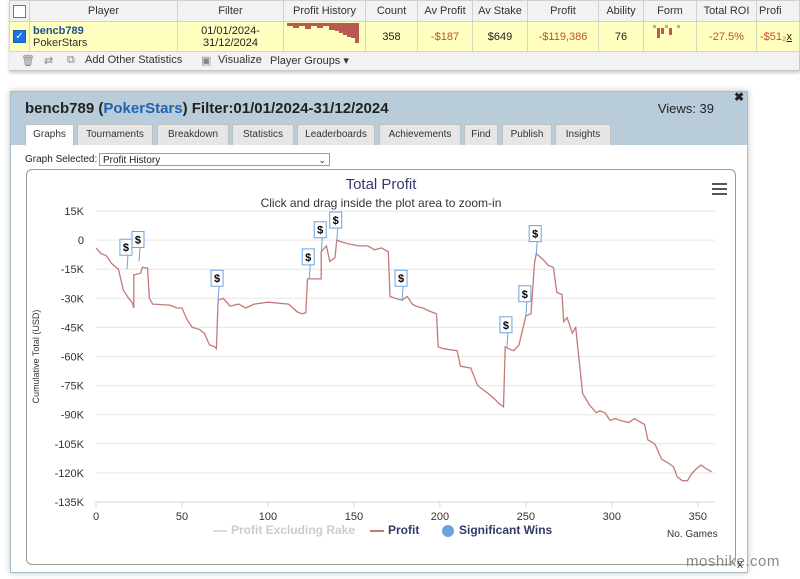 This screenshot has width=800, height=579. I want to click on y-tick-label: 15K, so click(74, 212).